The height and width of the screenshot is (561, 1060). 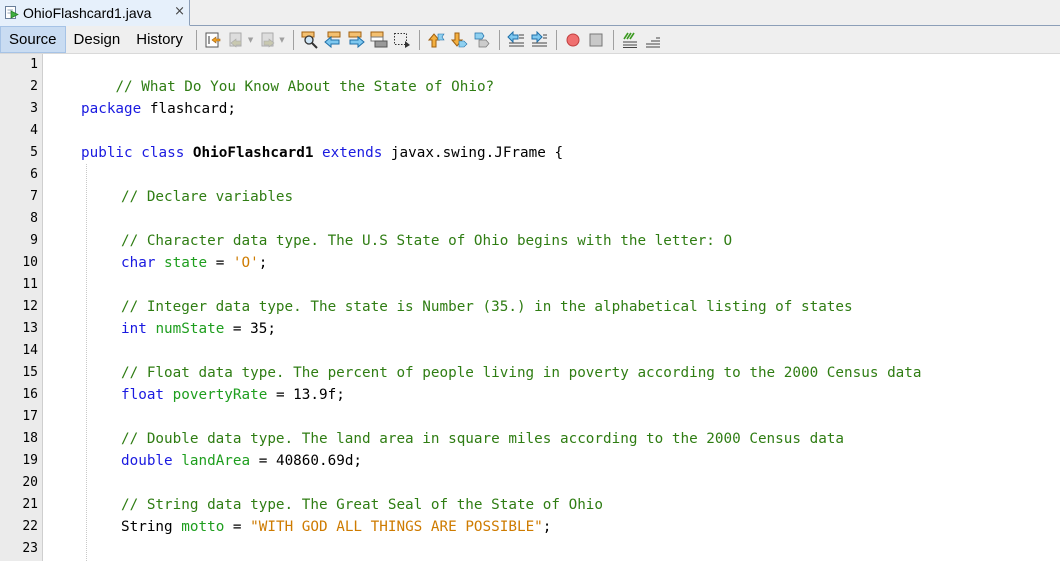 I want to click on forward-dropdown-icon: ▼, so click(x=281, y=40).